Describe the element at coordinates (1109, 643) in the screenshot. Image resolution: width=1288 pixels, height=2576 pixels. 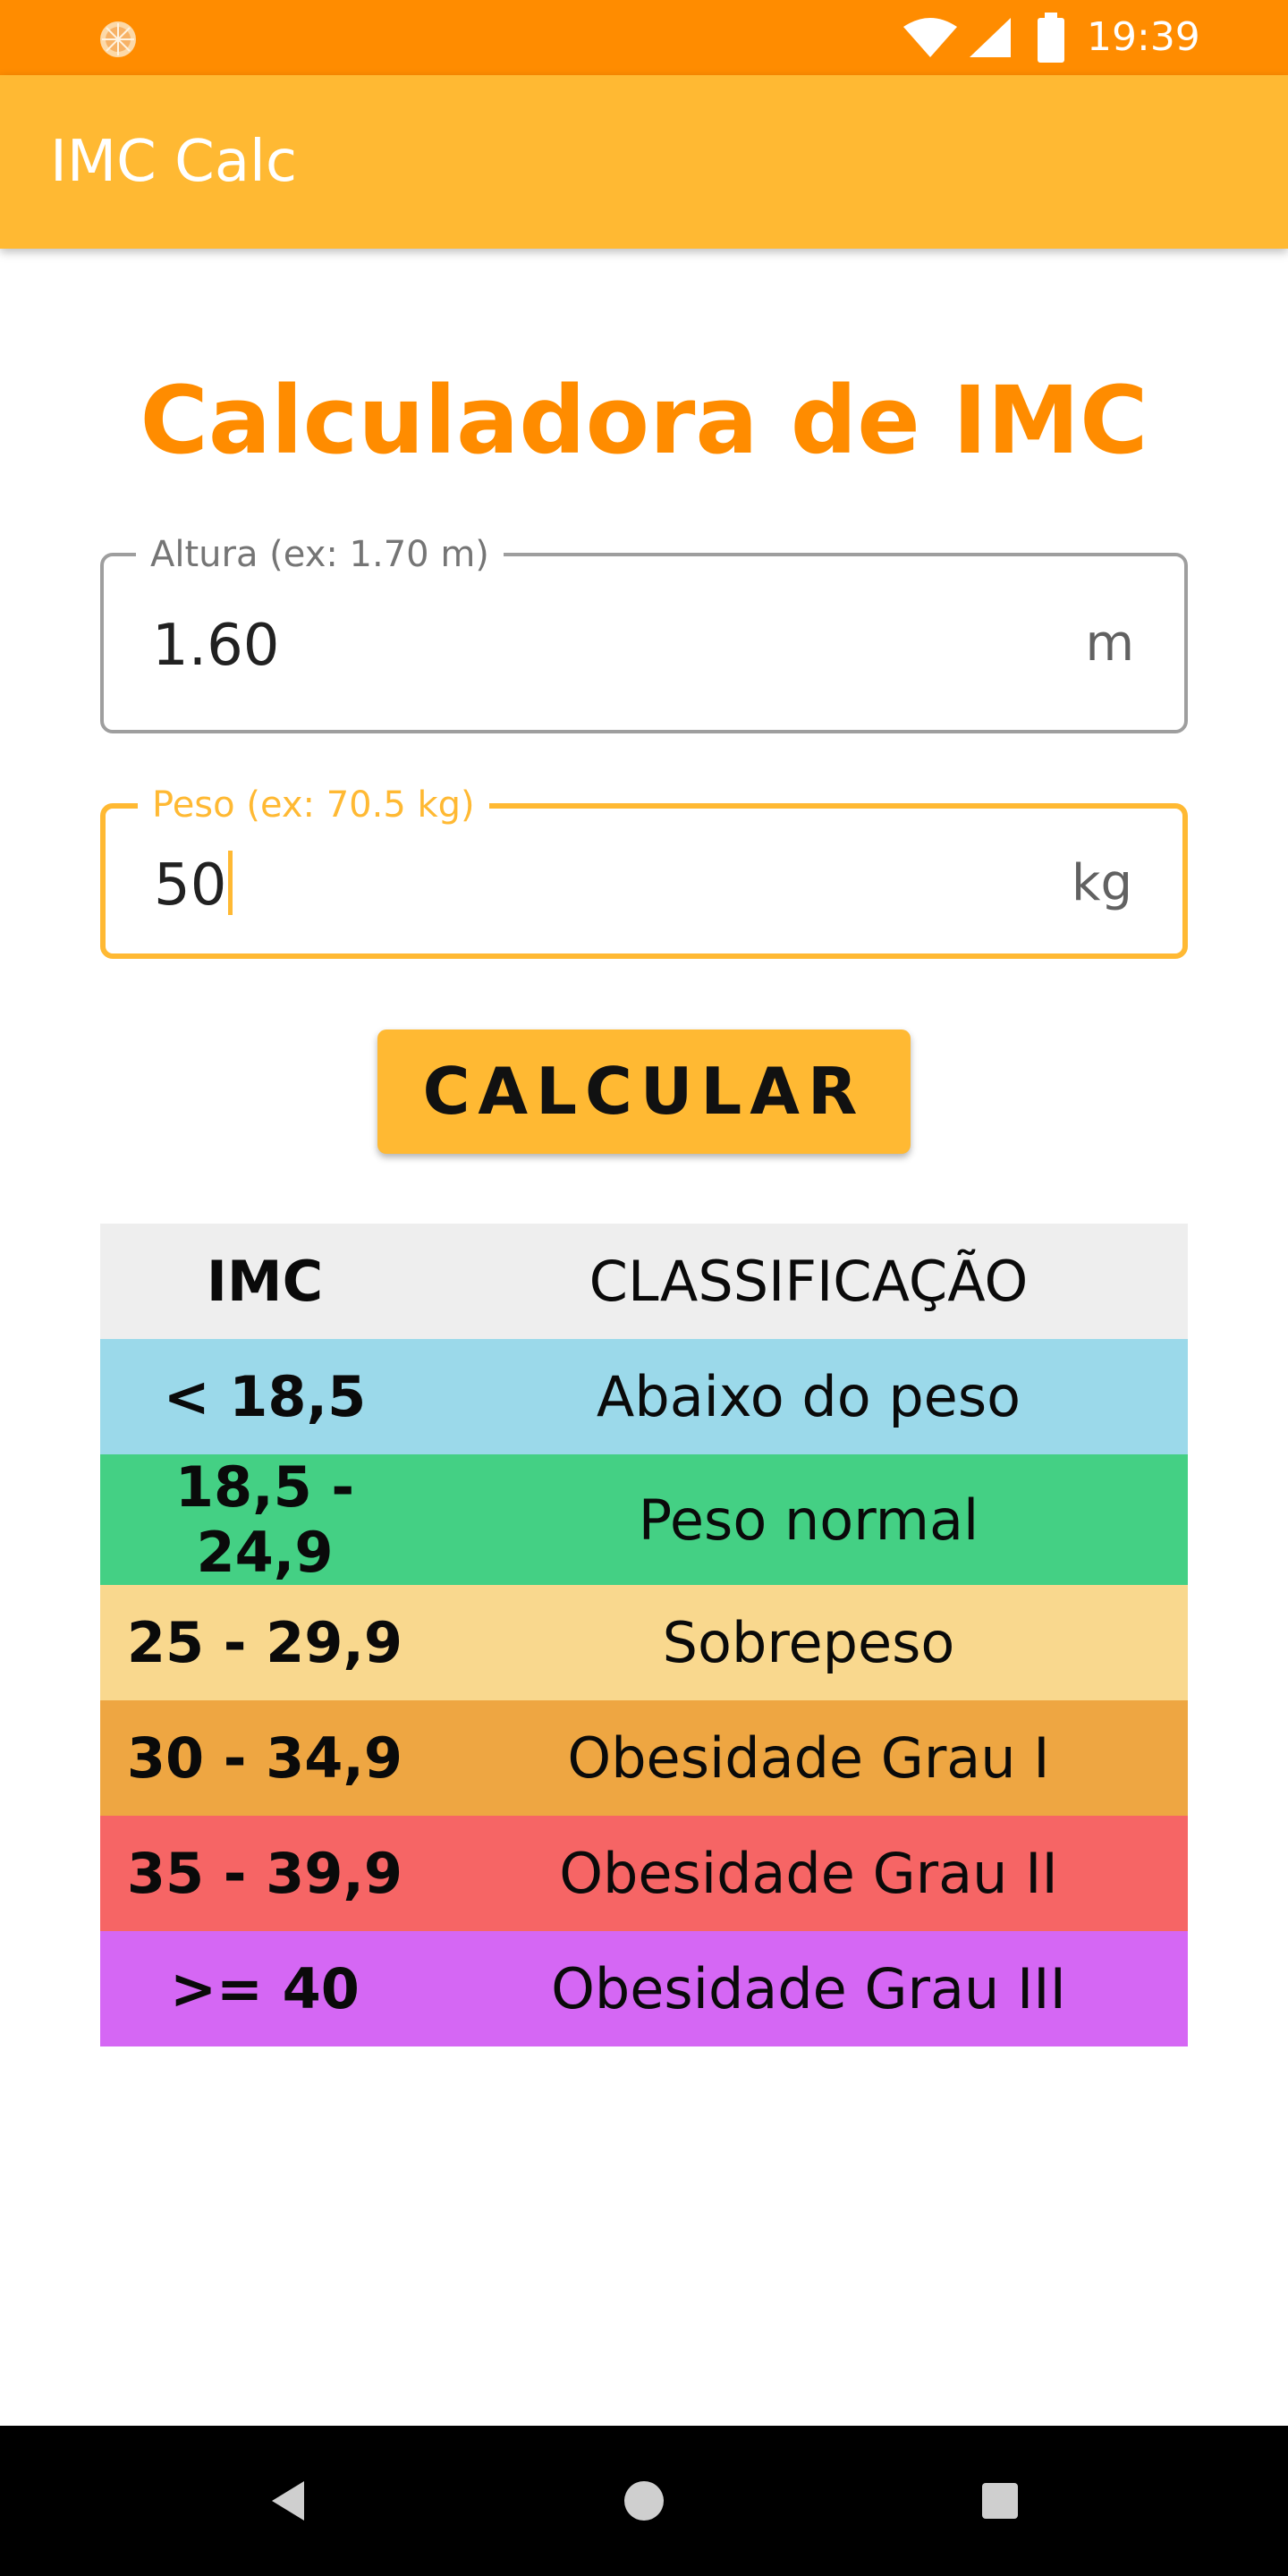
I see `height-unit-suffix: m` at that location.